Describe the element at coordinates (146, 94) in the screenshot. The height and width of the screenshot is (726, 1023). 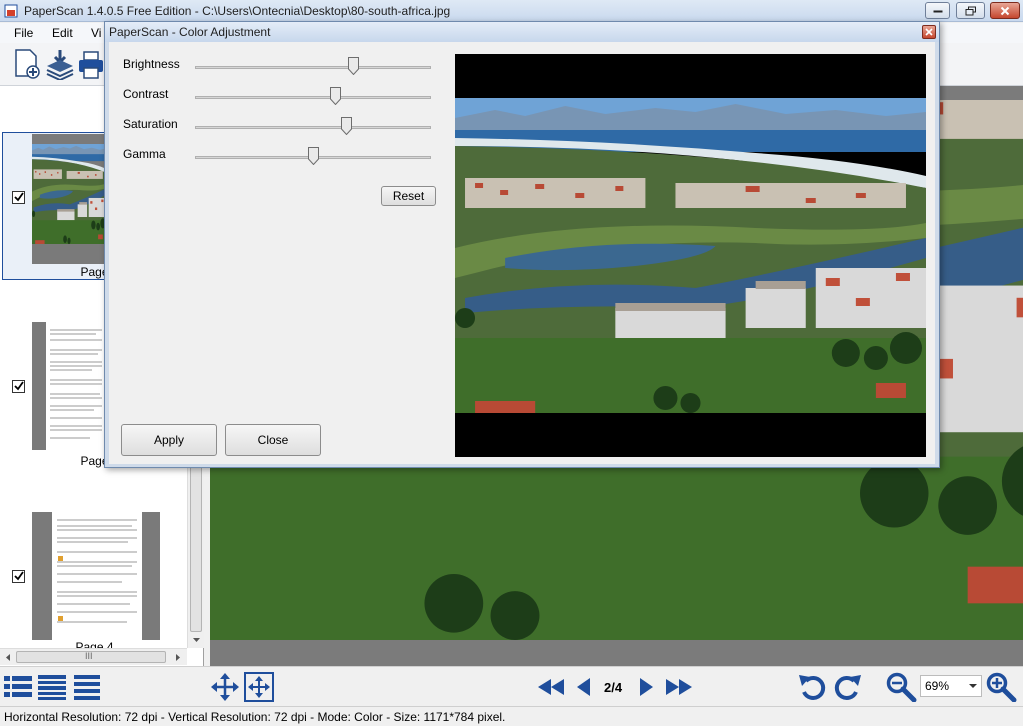
I see `slider-label: Contrast` at that location.